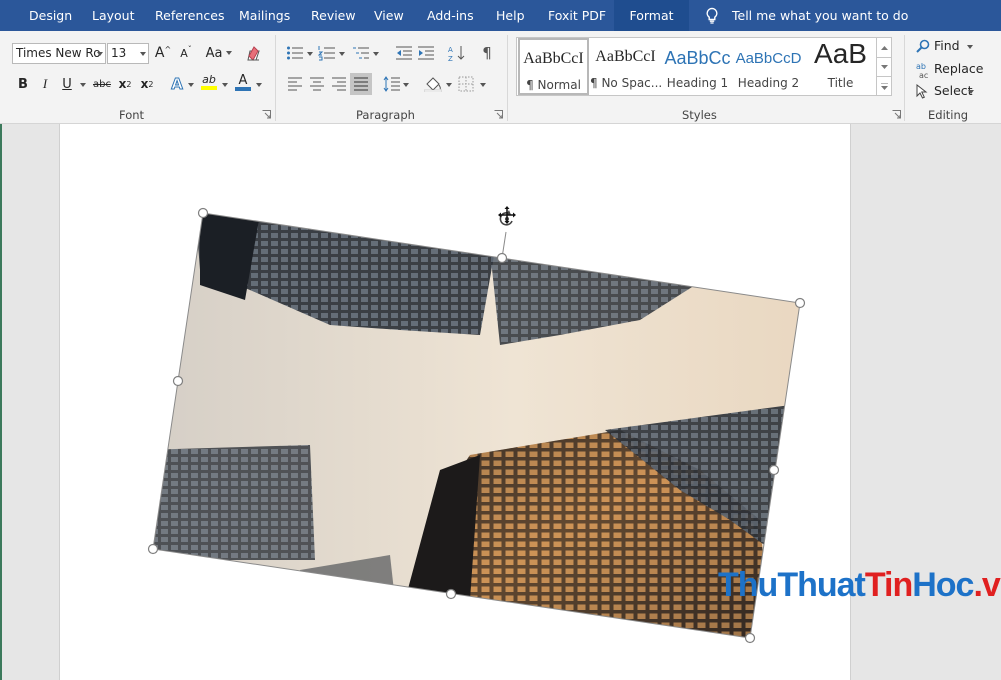 This screenshot has height=680, width=1001. Describe the element at coordinates (859, 585) in the screenshot. I see `site-watermark-logo: ThuThuatTinHoc.vn` at that location.